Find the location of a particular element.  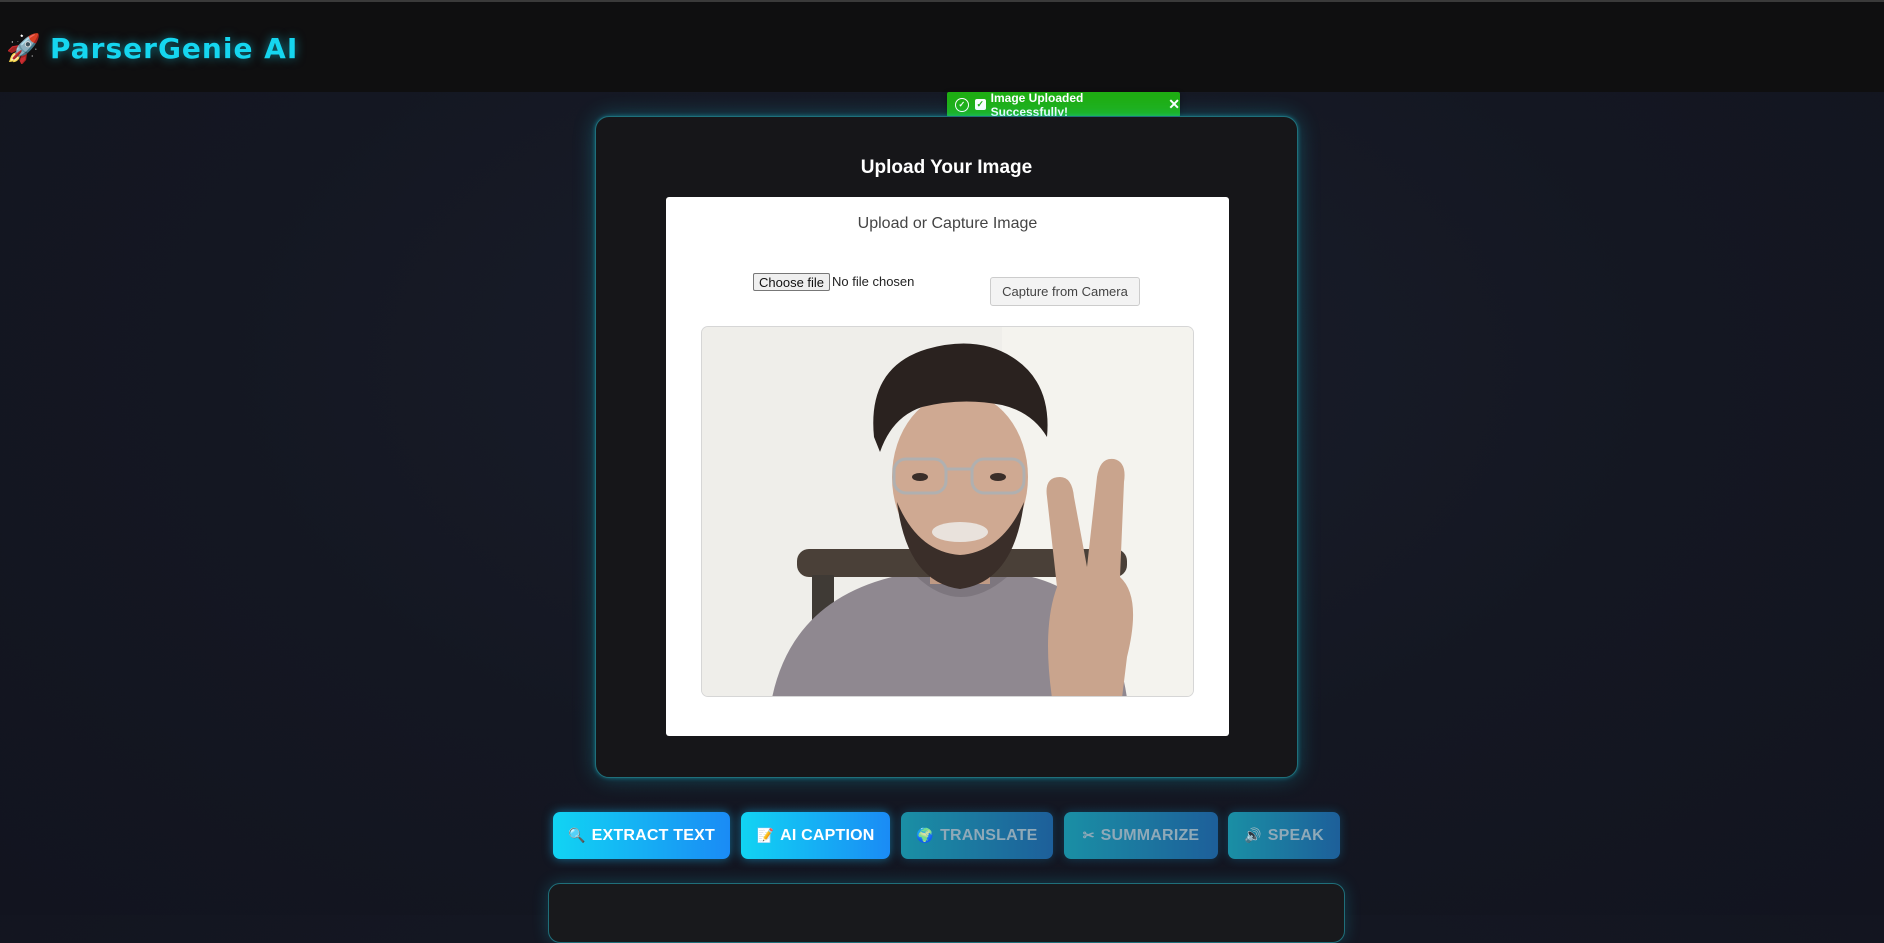

summarize-button: ✂ SUMMARIZE is located at coordinates (1141, 835).